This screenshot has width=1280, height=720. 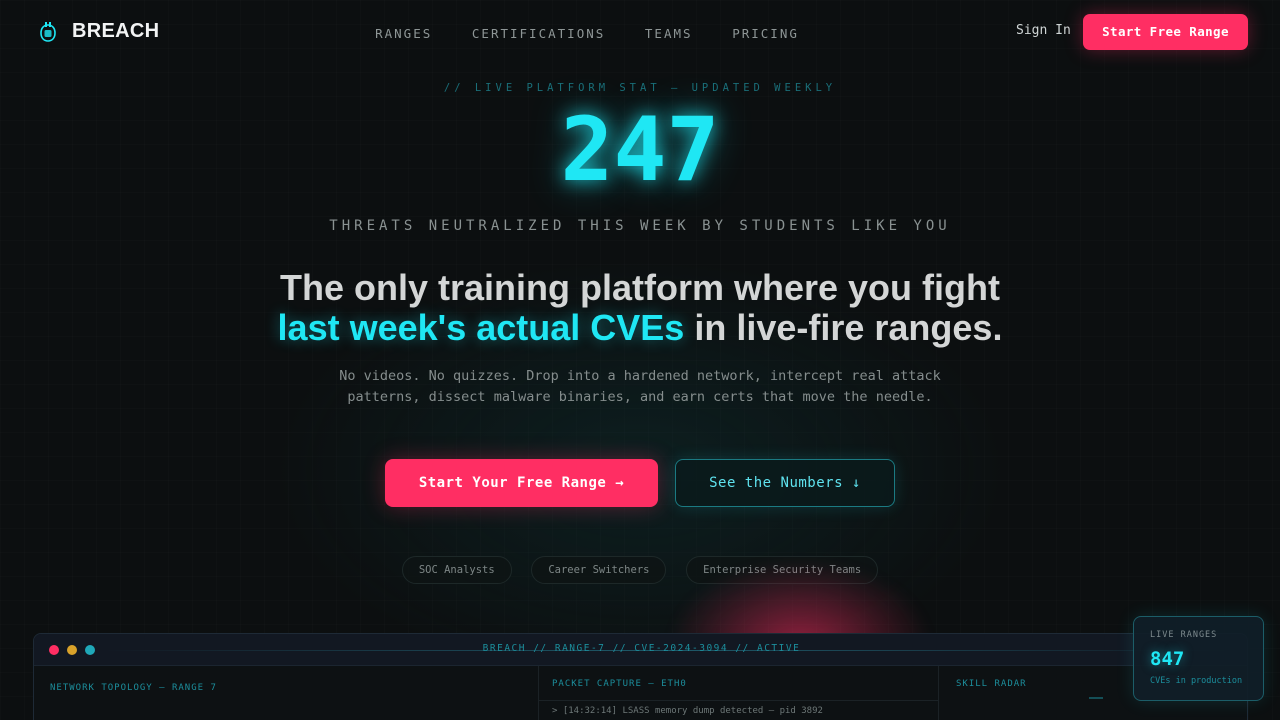 What do you see at coordinates (456, 570) in the screenshot?
I see `audience-pill-soc: SOC Analysts` at bounding box center [456, 570].